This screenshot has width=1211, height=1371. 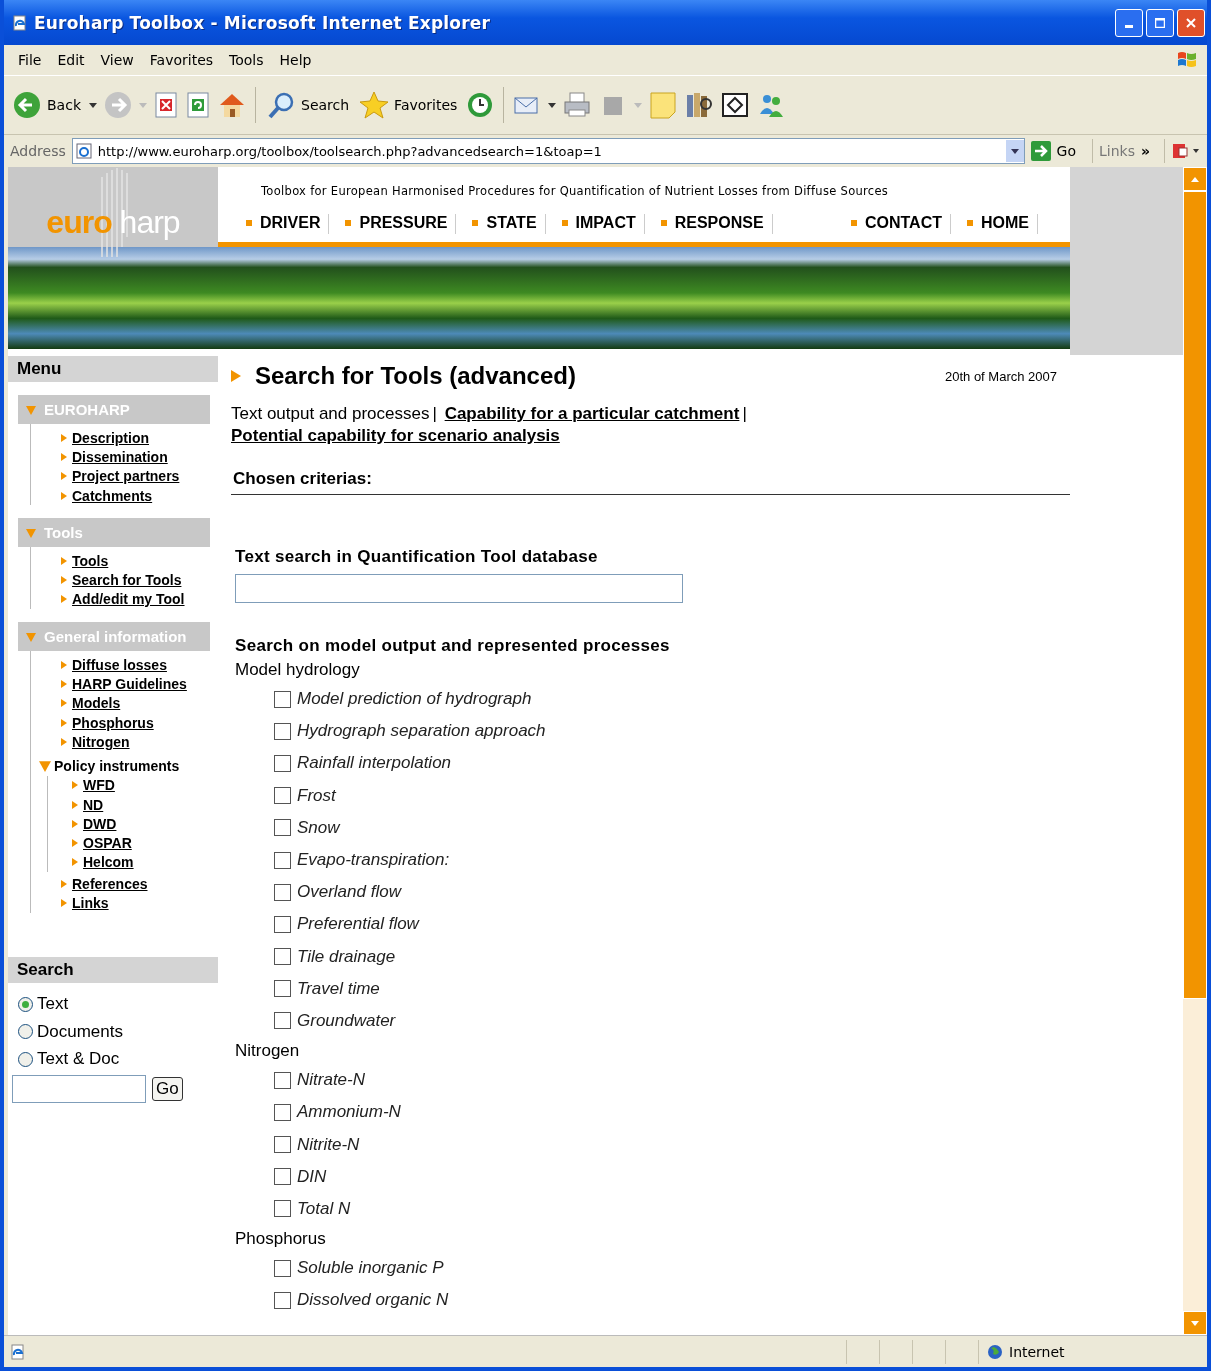 I want to click on sidebar-link: Search for Tools, so click(x=127, y=580).